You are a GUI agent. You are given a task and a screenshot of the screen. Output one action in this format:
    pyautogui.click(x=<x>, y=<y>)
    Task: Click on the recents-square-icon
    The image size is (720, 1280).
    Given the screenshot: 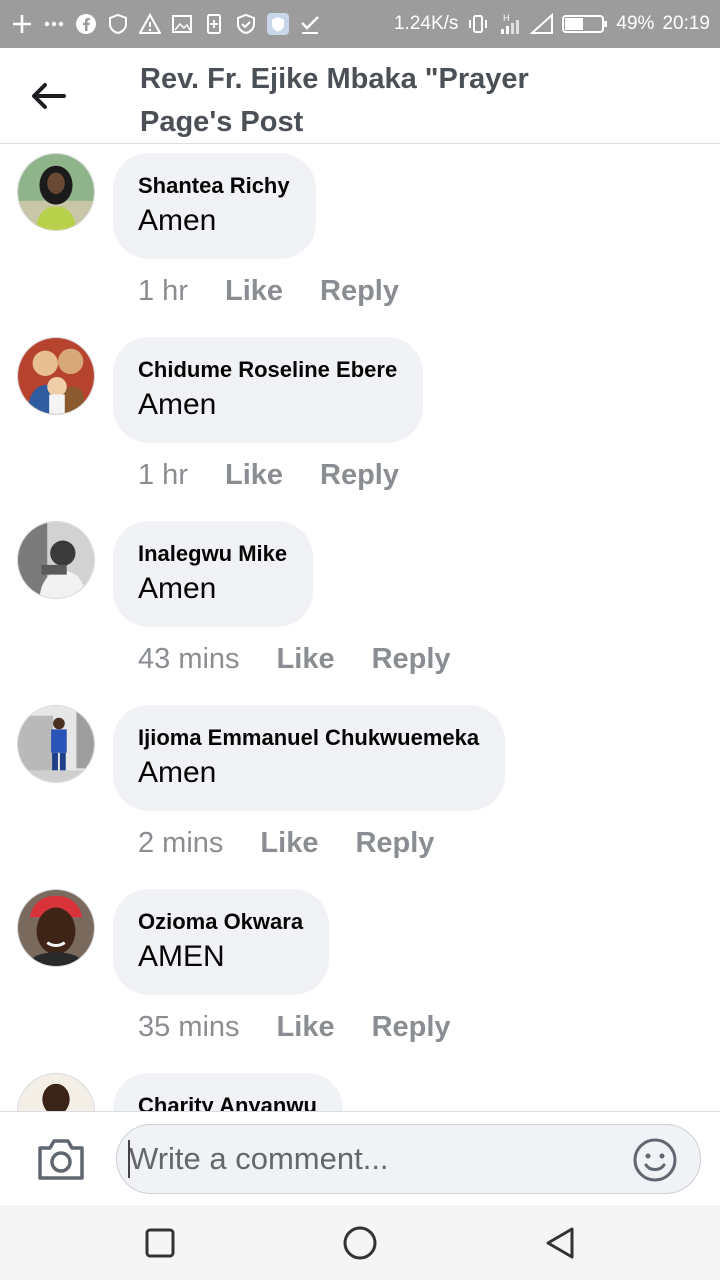 What is the action you would take?
    pyautogui.click(x=160, y=1243)
    